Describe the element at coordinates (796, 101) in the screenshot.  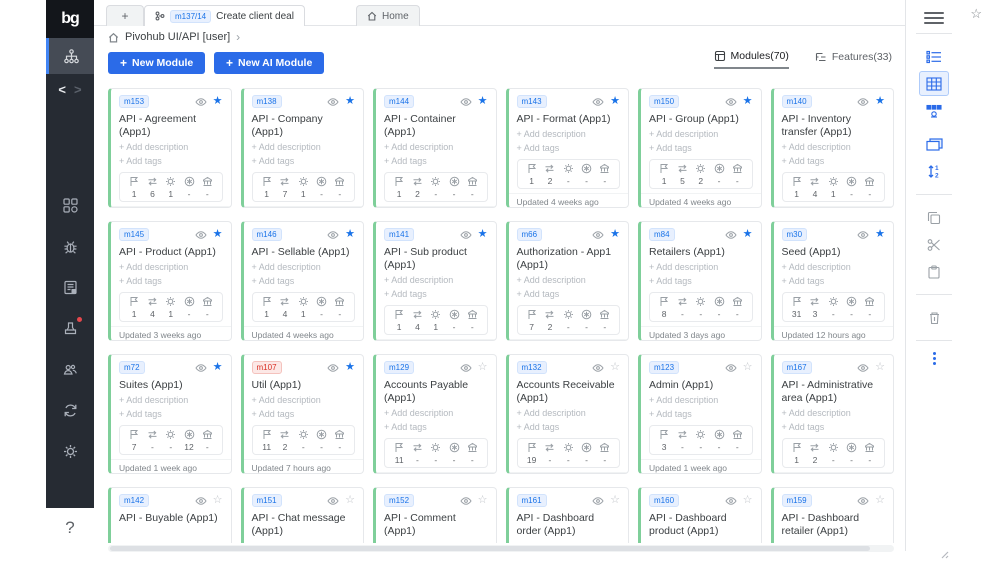
I see `module-id-badge: m140` at that location.